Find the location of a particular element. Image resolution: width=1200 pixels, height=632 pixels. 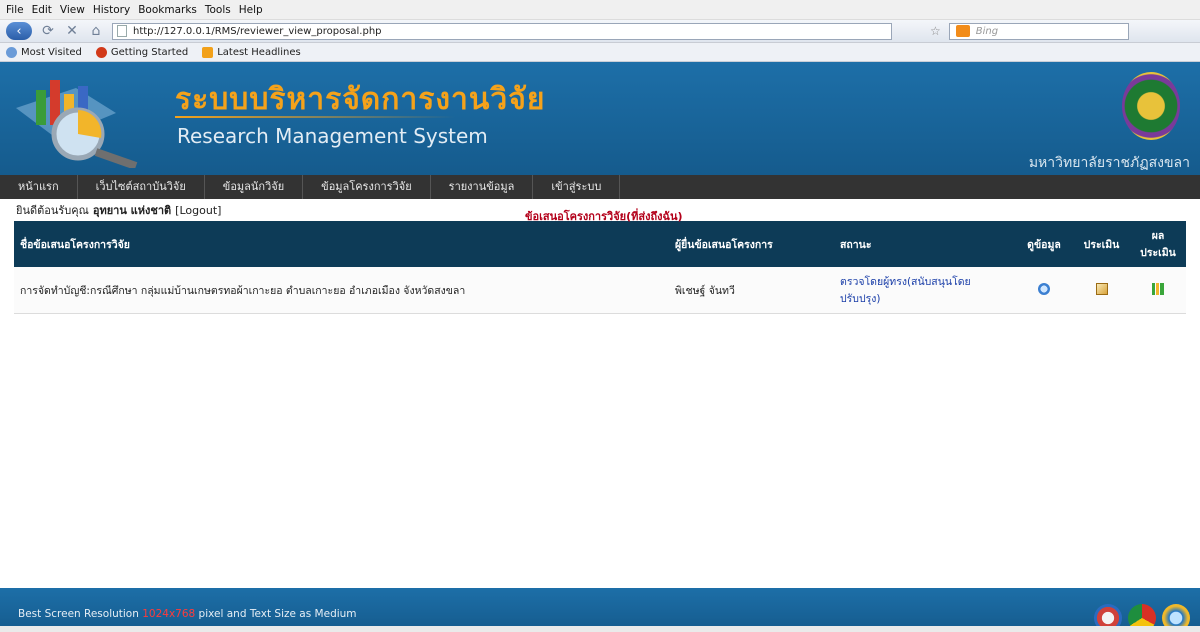

col-status-header: สถานะ is located at coordinates (924, 244).